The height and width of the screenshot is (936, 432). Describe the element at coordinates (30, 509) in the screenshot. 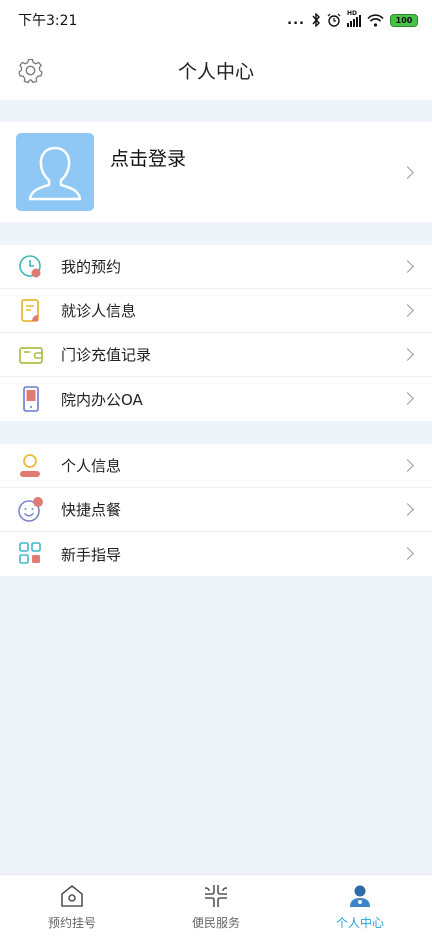

I see `smile-icon` at that location.